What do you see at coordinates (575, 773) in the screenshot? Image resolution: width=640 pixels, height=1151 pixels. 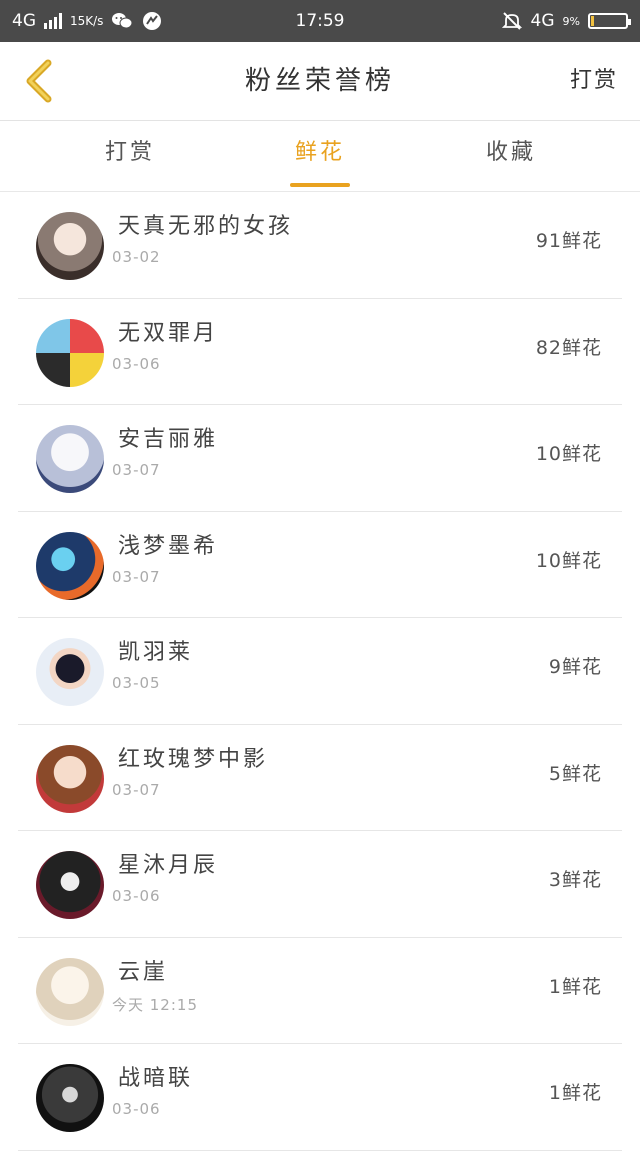 I see `flower-count: 5鲜花` at bounding box center [575, 773].